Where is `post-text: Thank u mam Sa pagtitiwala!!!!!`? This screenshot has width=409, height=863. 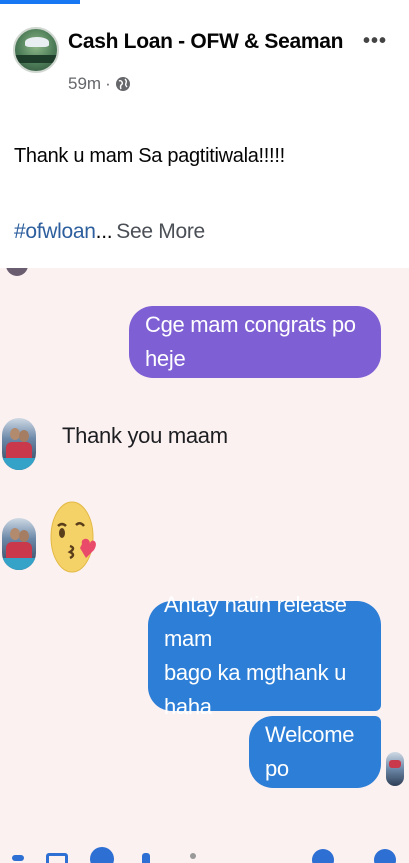 post-text: Thank u mam Sa pagtitiwala!!!!! is located at coordinates (149, 156).